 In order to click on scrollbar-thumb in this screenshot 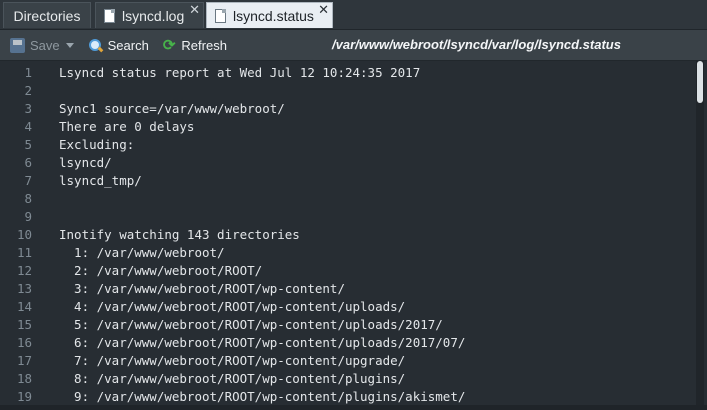, I will do `click(700, 82)`.